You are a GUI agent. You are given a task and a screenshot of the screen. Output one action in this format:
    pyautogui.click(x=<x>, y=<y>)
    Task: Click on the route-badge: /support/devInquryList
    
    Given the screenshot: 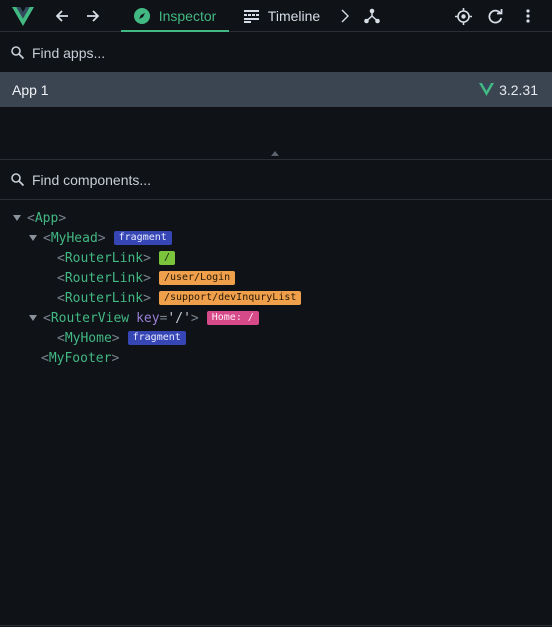 What is the action you would take?
    pyautogui.click(x=230, y=298)
    